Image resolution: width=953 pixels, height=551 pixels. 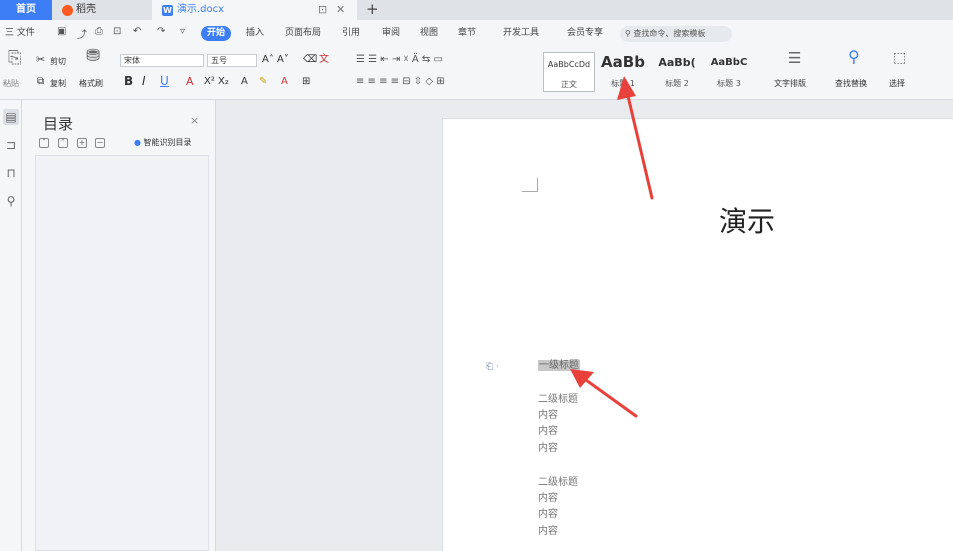 What do you see at coordinates (255, 33) in the screenshot?
I see `menu-insert: 插入` at bounding box center [255, 33].